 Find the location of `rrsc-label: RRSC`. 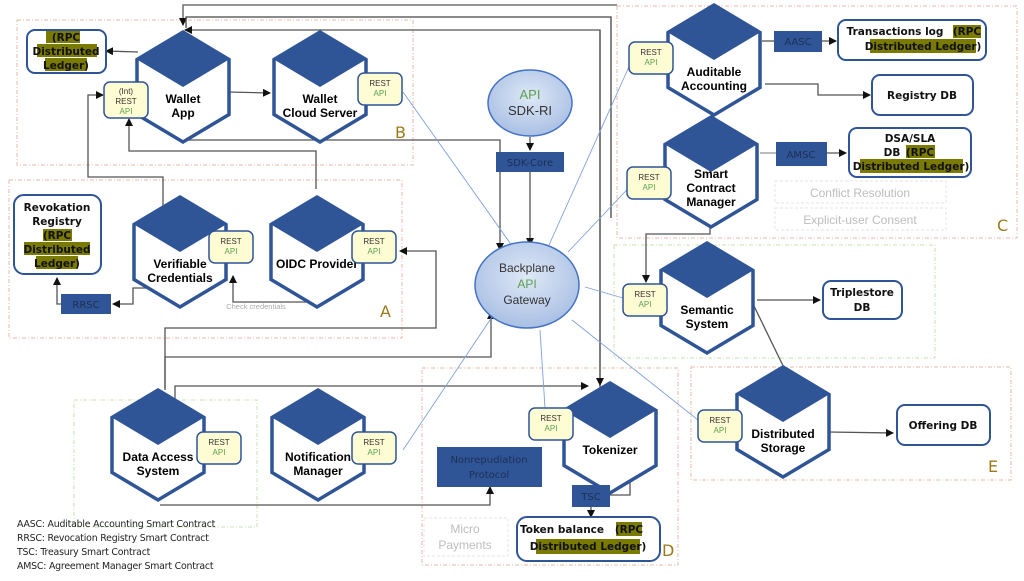

rrsc-label: RRSC is located at coordinates (85, 305).